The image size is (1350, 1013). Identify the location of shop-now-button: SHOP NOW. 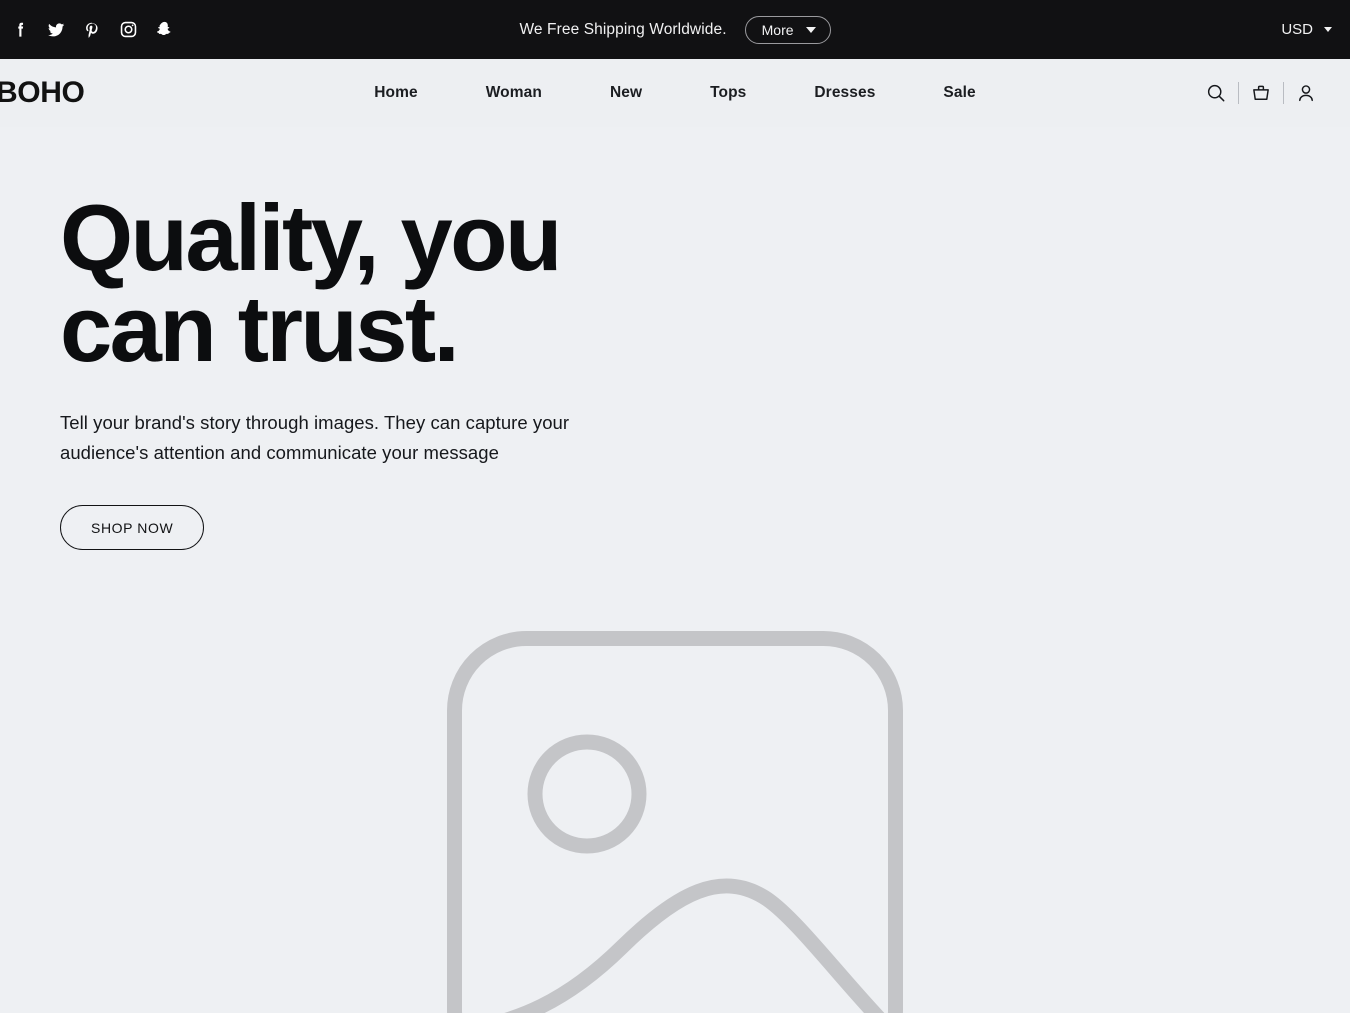
(132, 528).